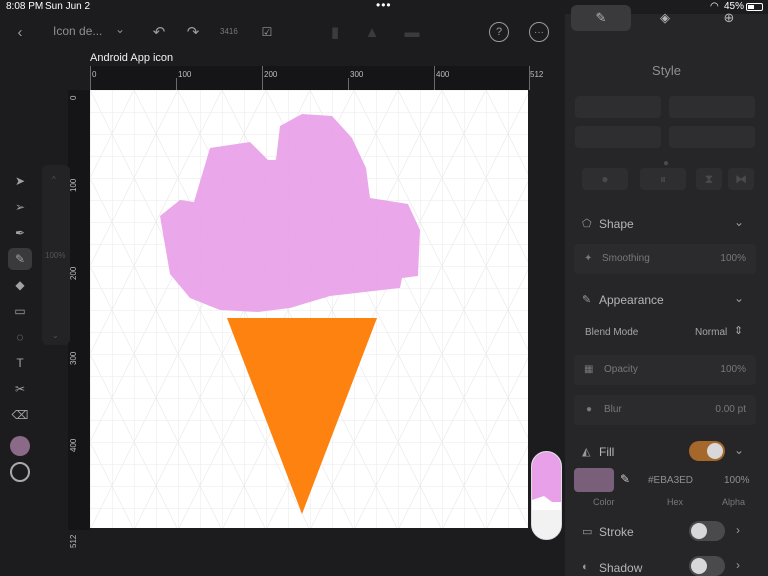 This screenshot has width=768, height=576. What do you see at coordinates (443, 74) in the screenshot?
I see `ruler-tick-top: 400` at bounding box center [443, 74].